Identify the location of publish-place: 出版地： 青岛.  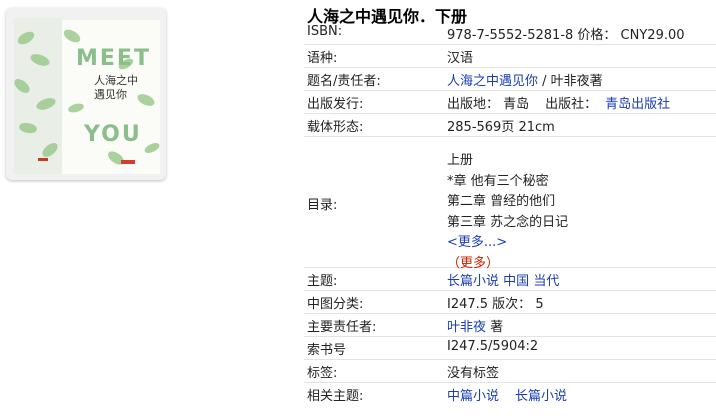
(488, 104).